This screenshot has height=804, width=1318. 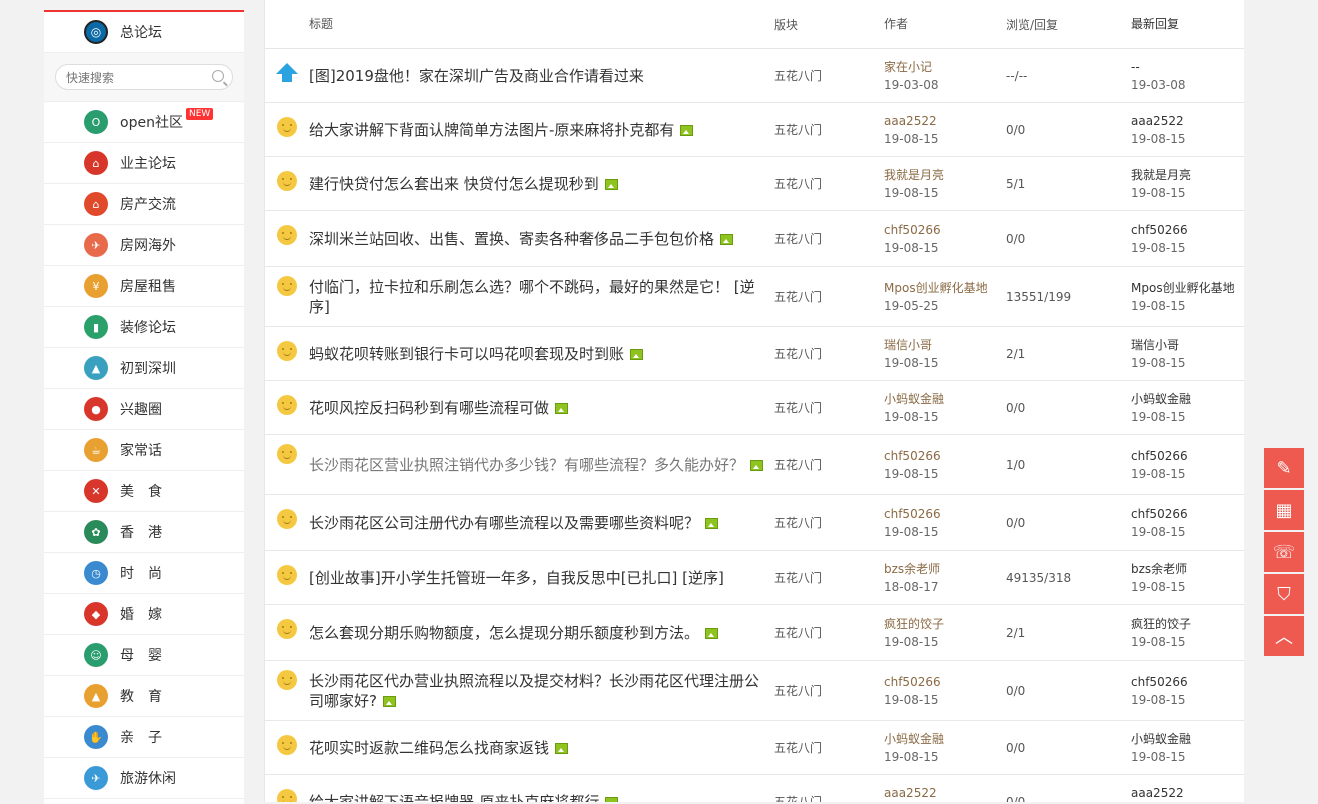 I want to click on thread-title-link: 怎么套现分期乐购物额度，怎么提现分期乐额度秒到方法。, so click(x=504, y=633).